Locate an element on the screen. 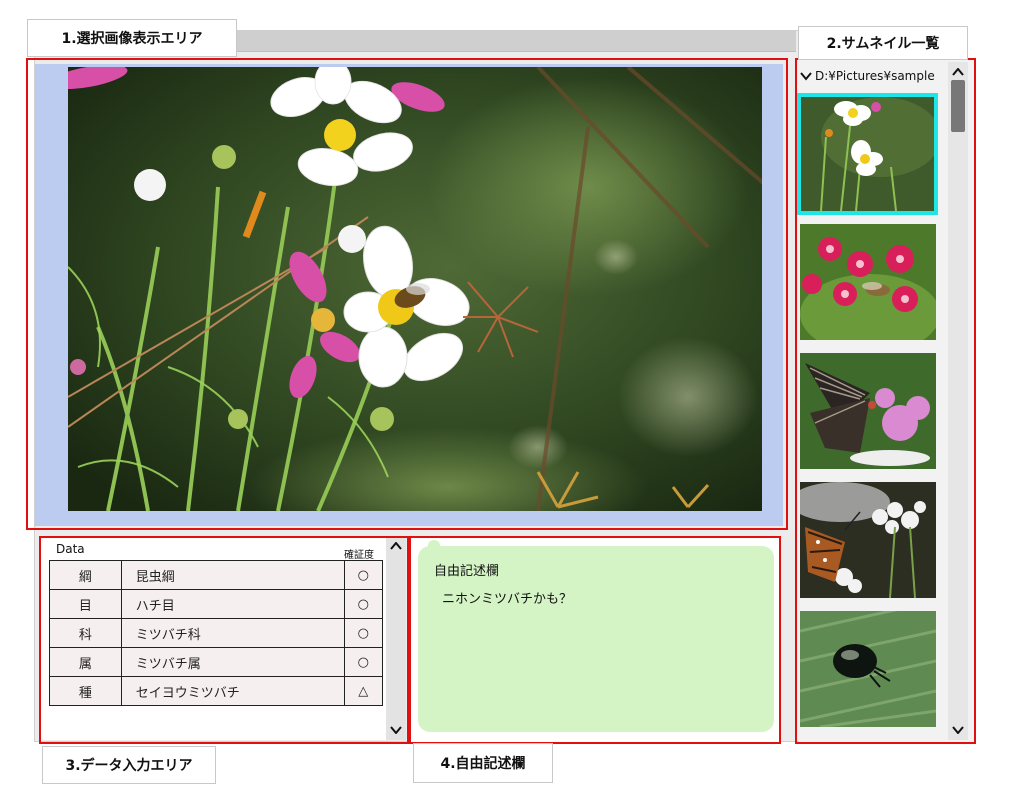 This screenshot has width=1013, height=798. certainty-header: 確証度 is located at coordinates (359, 555).